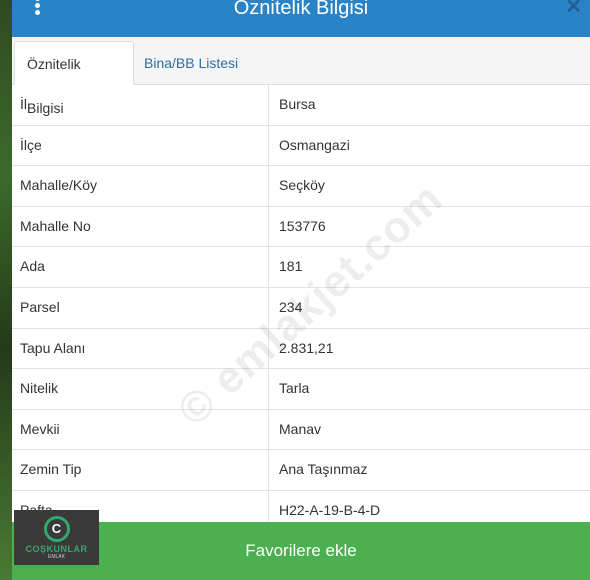 The image size is (590, 580). Describe the element at coordinates (306, 347) in the screenshot. I see `row-value: 2.831,21` at that location.